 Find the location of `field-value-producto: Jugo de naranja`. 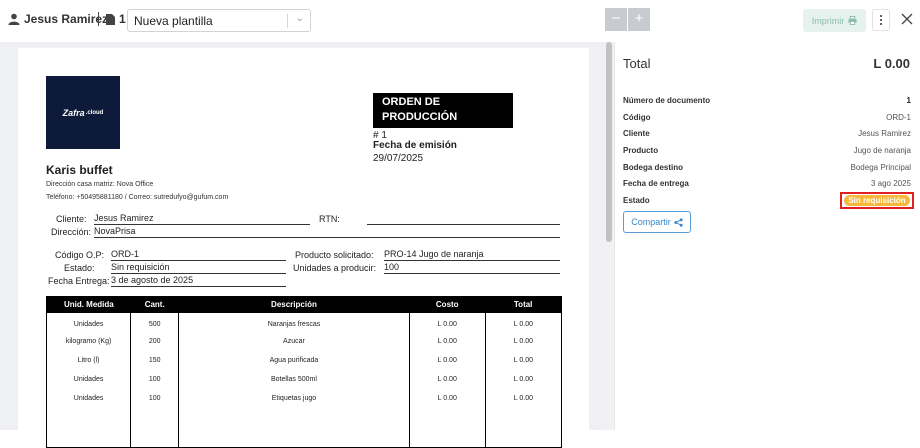

field-value-producto: Jugo de naranja is located at coordinates (882, 150).